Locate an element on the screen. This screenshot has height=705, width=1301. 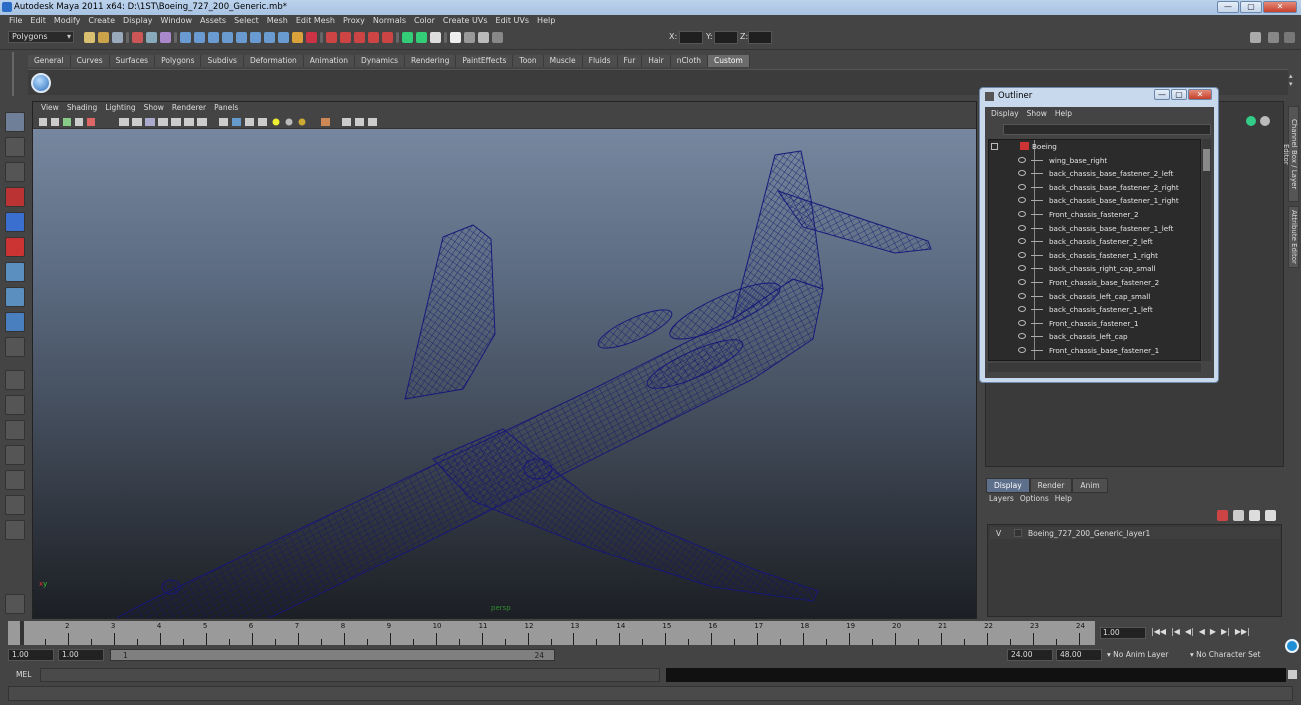
outliner-item: back_chassis_right_cap_small is located at coordinates (1094, 269).